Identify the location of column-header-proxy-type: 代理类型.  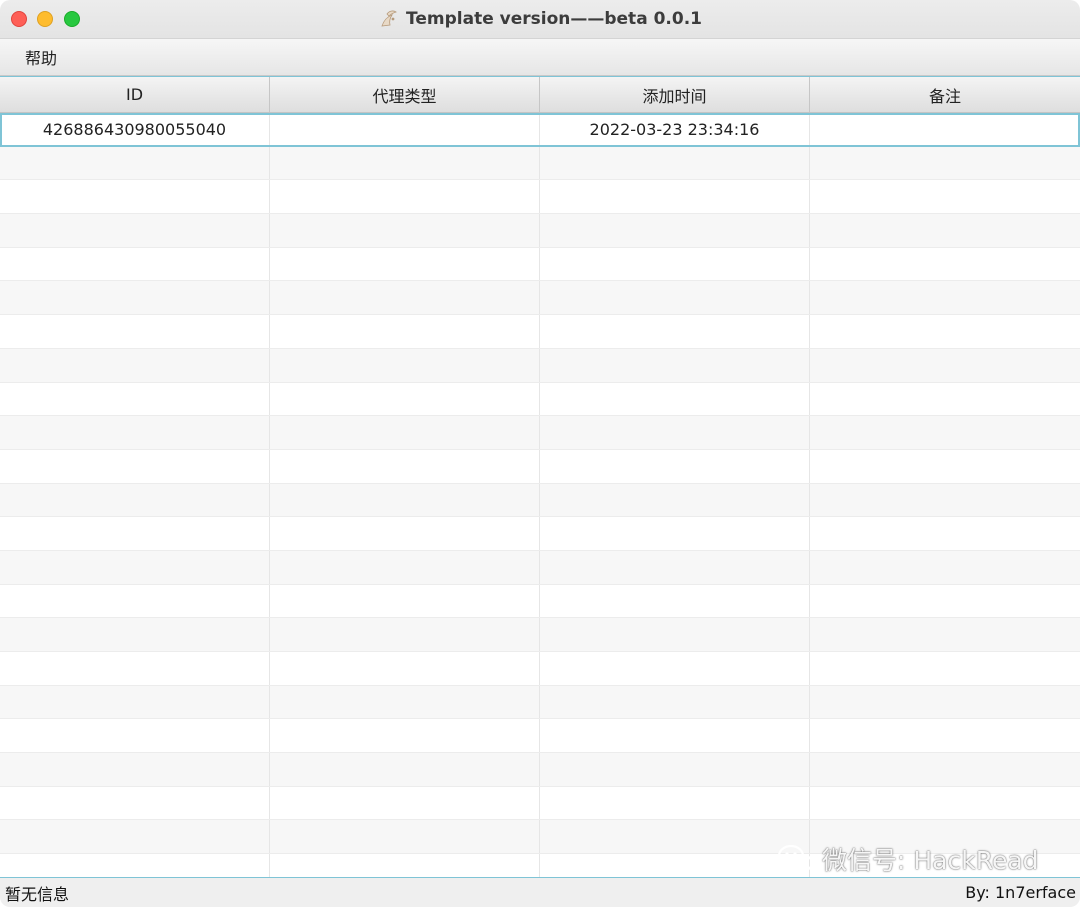
(405, 94).